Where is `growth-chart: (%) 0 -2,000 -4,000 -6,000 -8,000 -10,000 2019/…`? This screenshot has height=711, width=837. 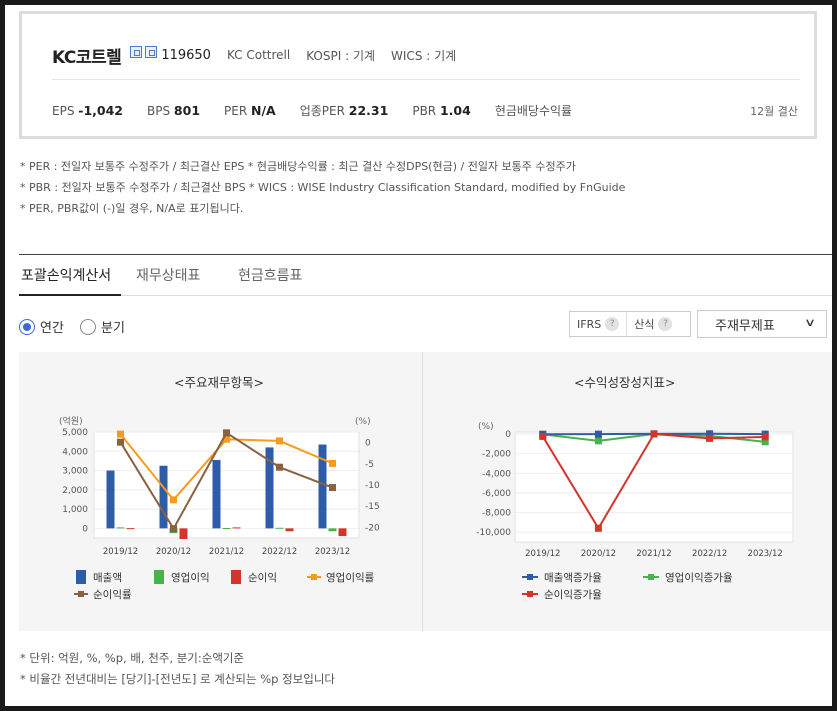 growth-chart: (%) 0 -2,000 -4,000 -6,000 -8,000 -10,000 2019/… is located at coordinates (635, 511).